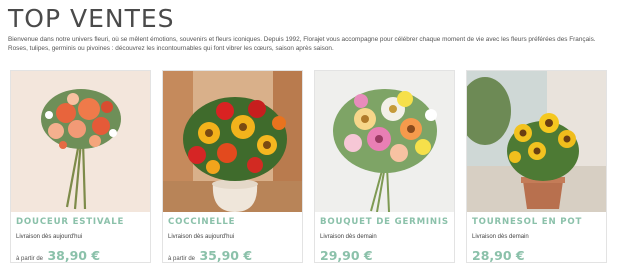 This screenshot has width=619, height=270. What do you see at coordinates (91, 18) in the screenshot?
I see `page-title: TOP VENTES` at bounding box center [91, 18].